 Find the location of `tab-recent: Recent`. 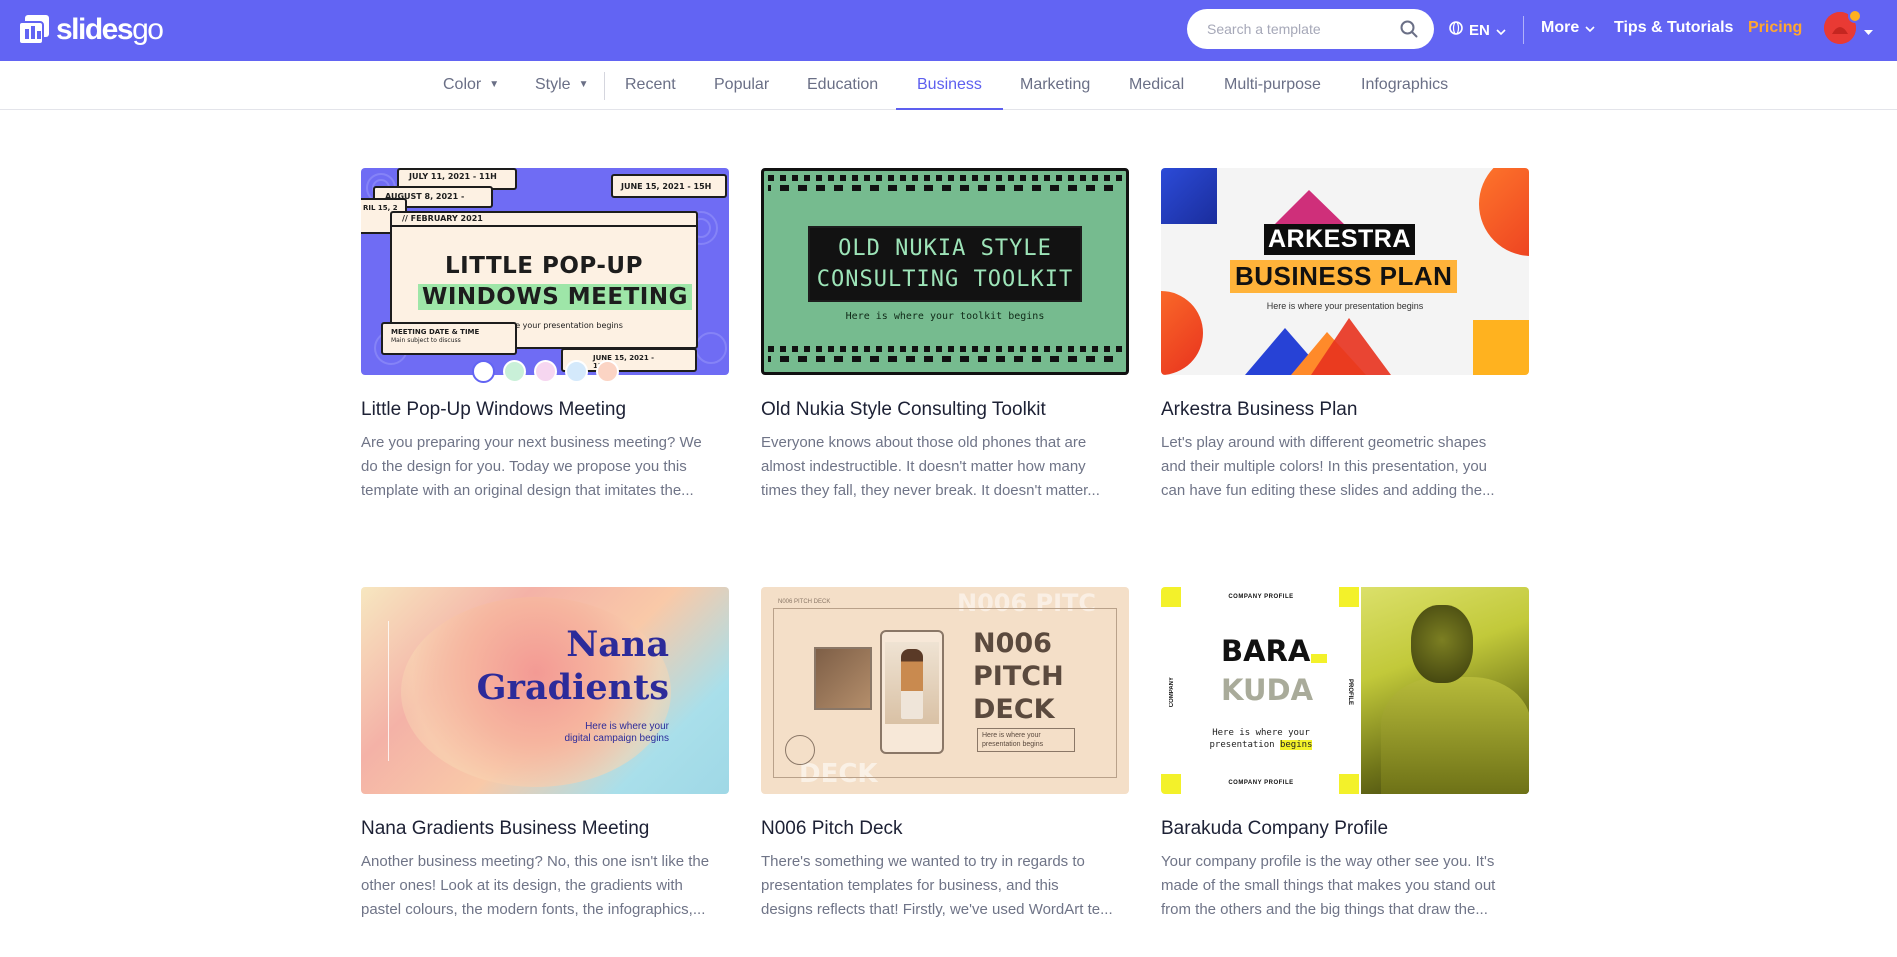

tab-recent: Recent is located at coordinates (650, 85).